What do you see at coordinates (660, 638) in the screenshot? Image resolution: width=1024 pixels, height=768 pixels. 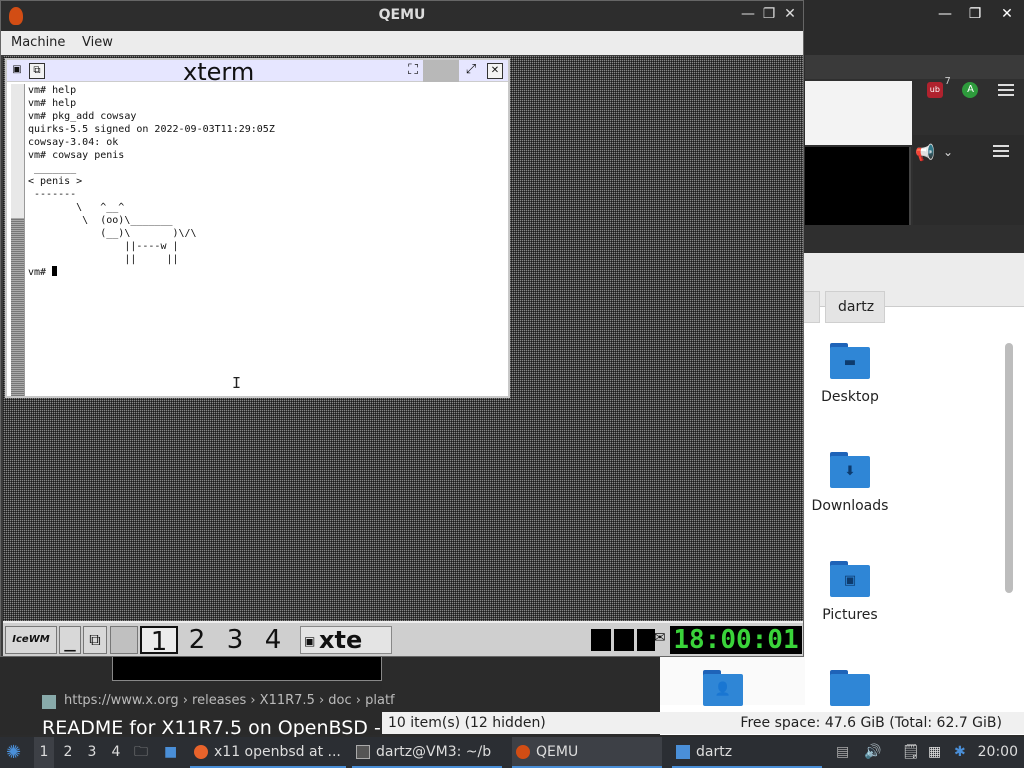 I see `mail-icon: ✉` at bounding box center [660, 638].